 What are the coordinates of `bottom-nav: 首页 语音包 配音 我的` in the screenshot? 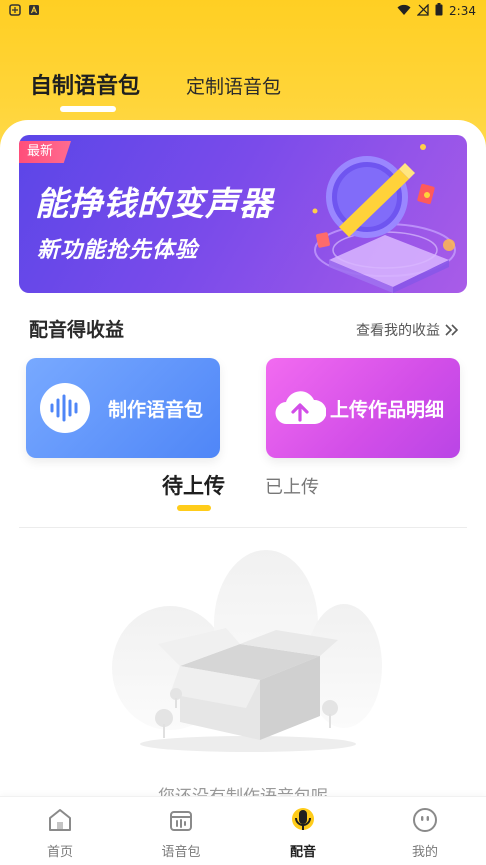 It's located at (243, 830).